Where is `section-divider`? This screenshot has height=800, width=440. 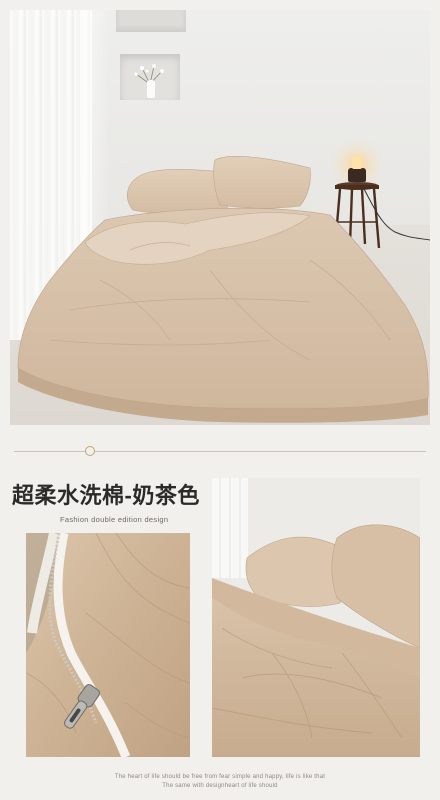 section-divider is located at coordinates (220, 451).